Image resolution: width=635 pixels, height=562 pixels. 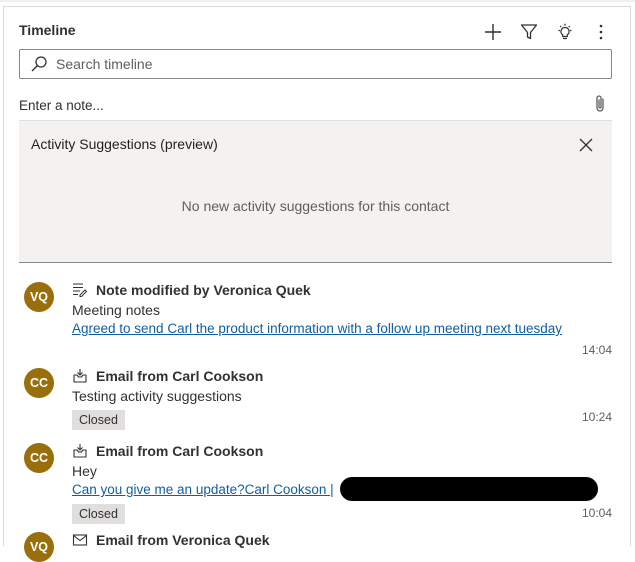 I want to click on top-divider, so click(x=317, y=1).